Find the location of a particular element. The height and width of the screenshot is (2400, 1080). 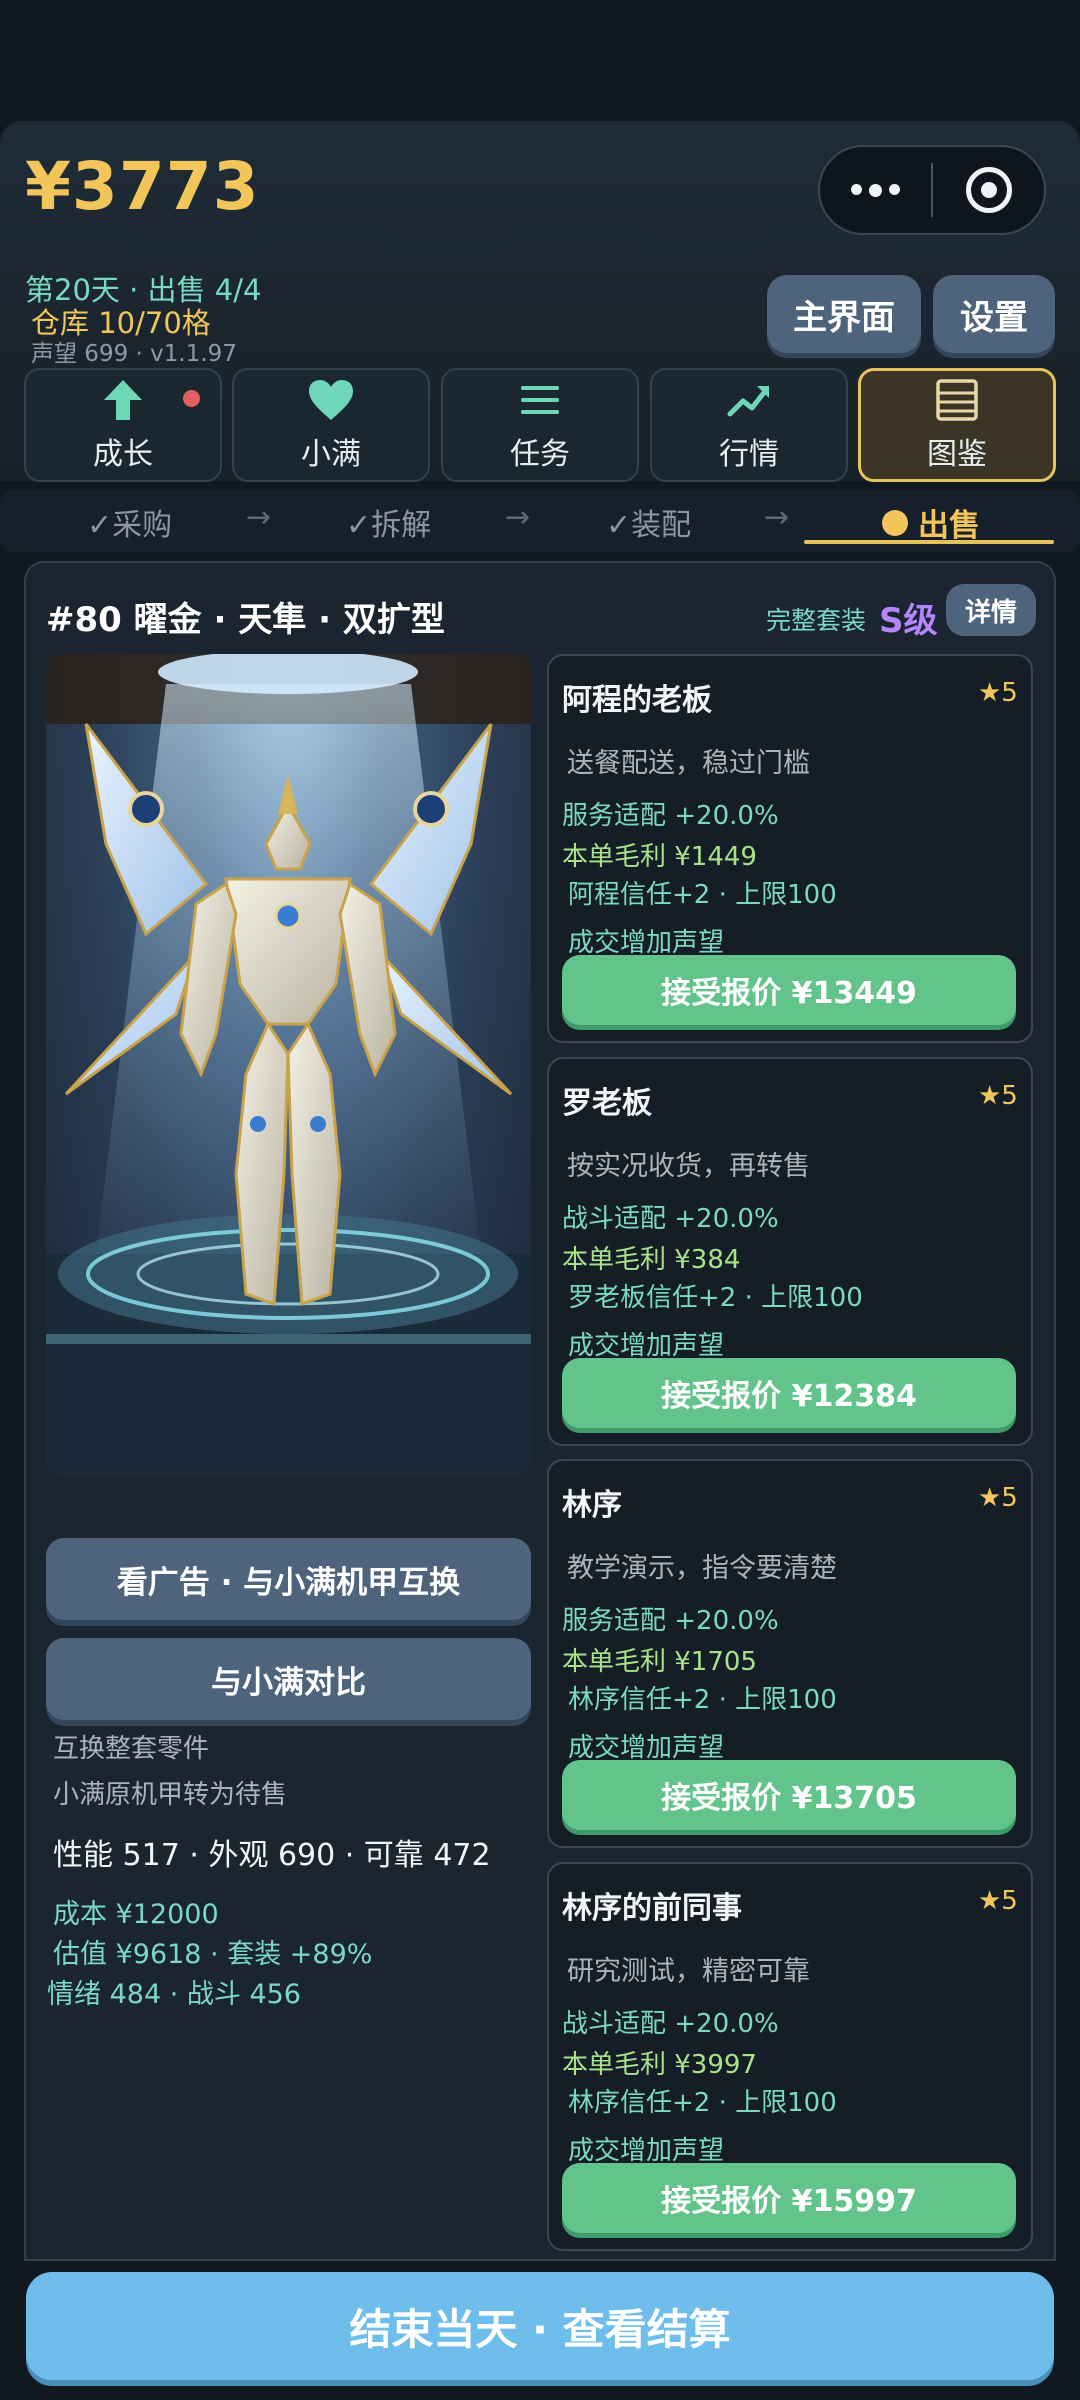

settings-button: 设置 is located at coordinates (994, 314).